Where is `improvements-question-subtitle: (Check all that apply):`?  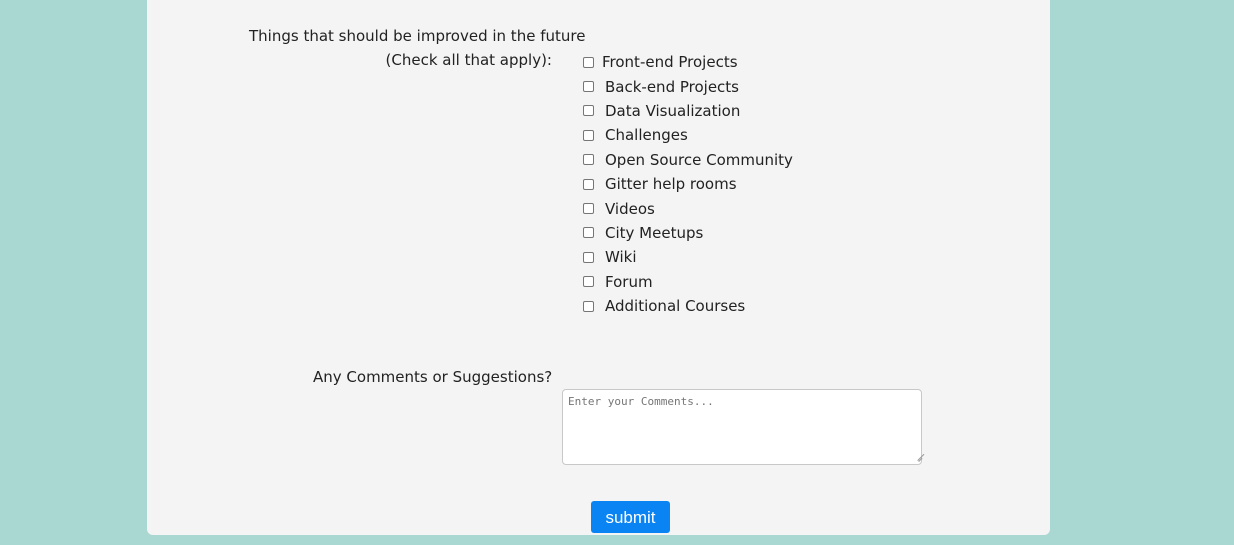 improvements-question-subtitle: (Check all that apply): is located at coordinates (468, 60).